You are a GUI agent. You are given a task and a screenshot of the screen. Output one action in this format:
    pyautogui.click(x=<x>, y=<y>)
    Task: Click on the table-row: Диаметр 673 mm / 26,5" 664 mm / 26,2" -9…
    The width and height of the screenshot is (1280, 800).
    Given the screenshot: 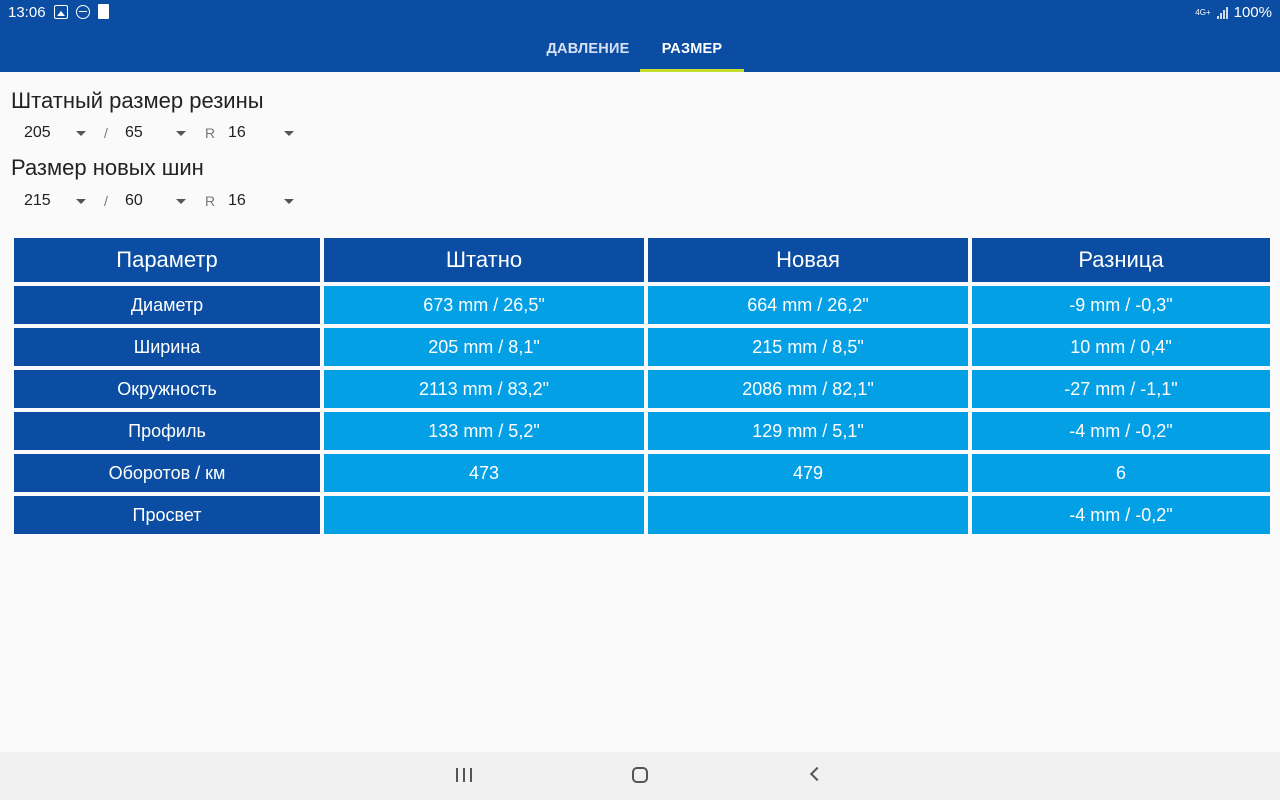 What is the action you would take?
    pyautogui.click(x=642, y=305)
    